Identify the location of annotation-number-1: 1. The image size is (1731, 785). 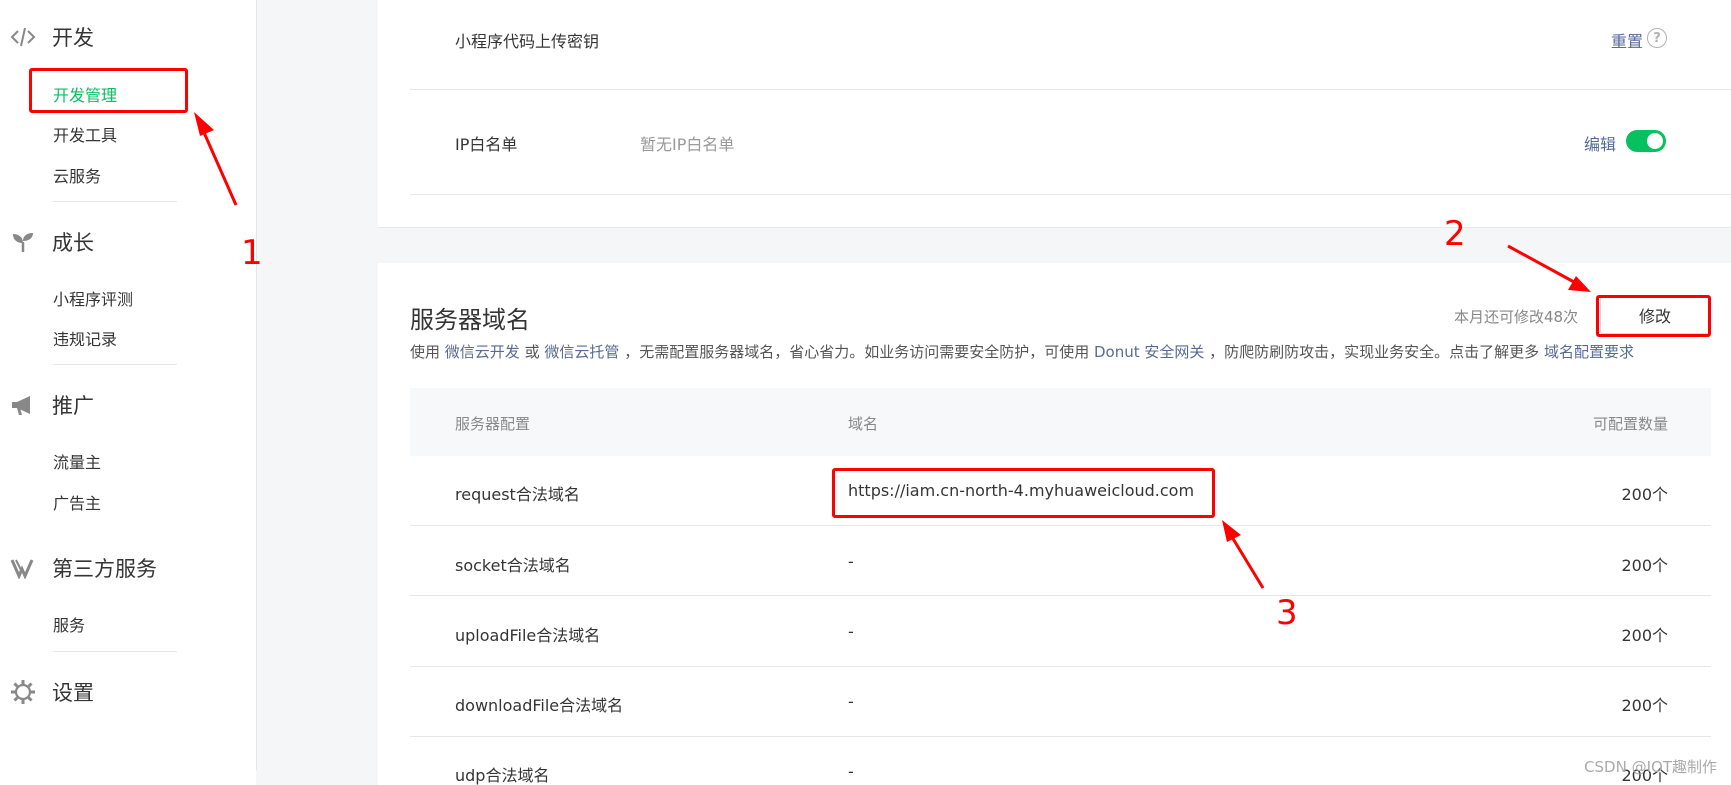
(252, 253).